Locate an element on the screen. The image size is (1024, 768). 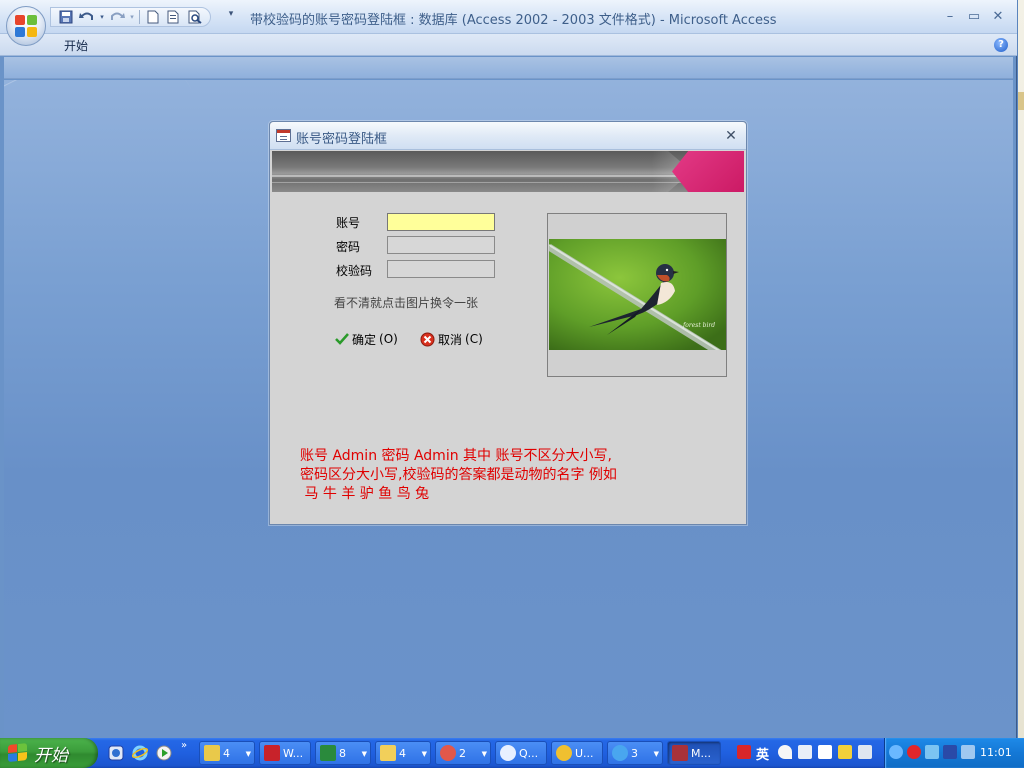
task-button: 2 ▼ is located at coordinates (463, 753).